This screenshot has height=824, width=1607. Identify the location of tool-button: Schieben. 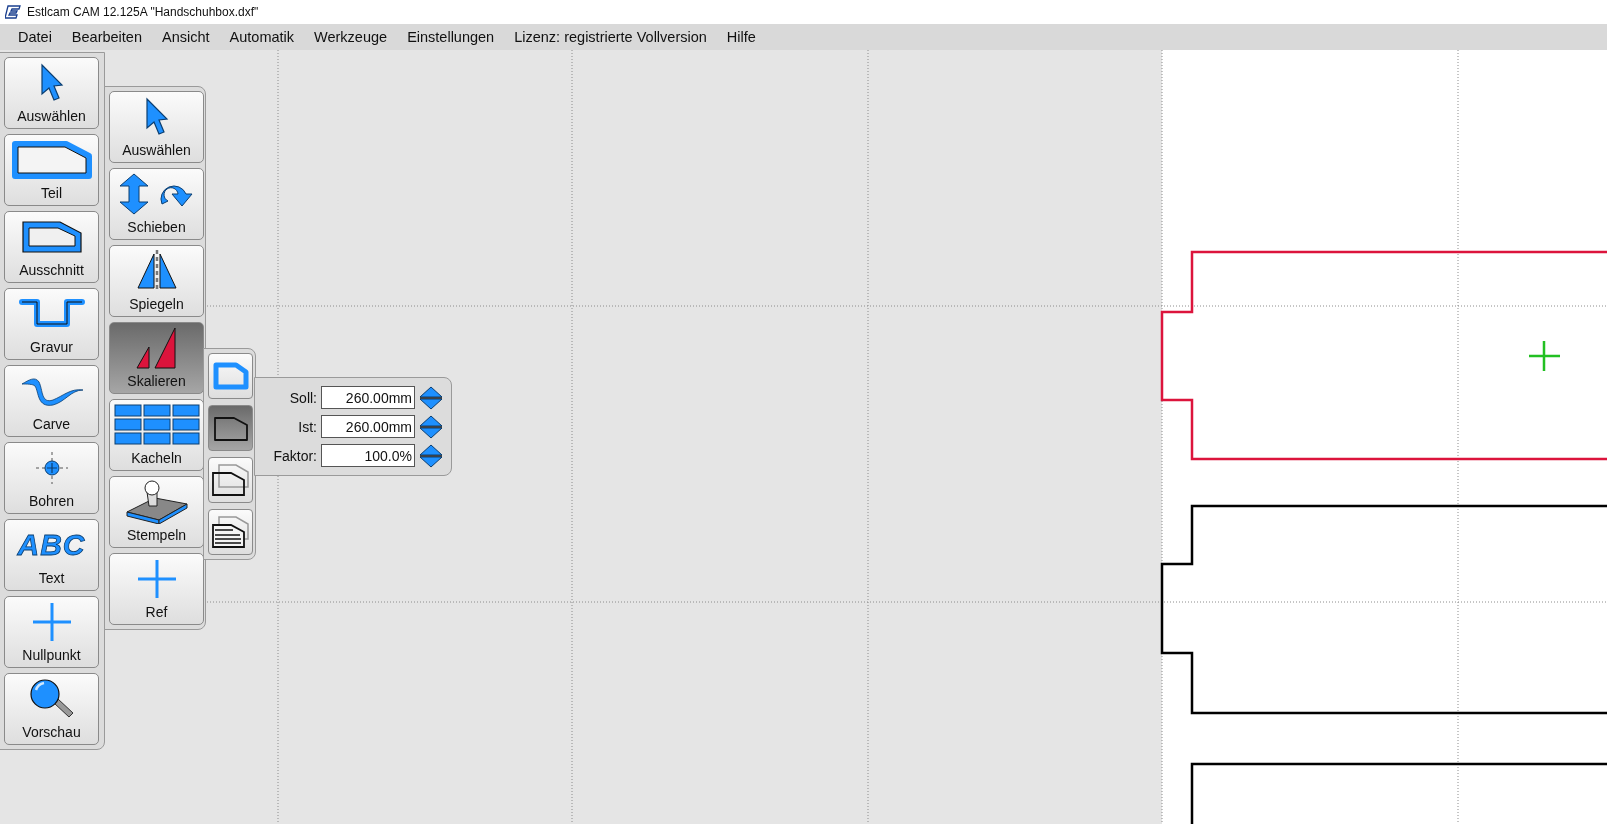
(156, 204).